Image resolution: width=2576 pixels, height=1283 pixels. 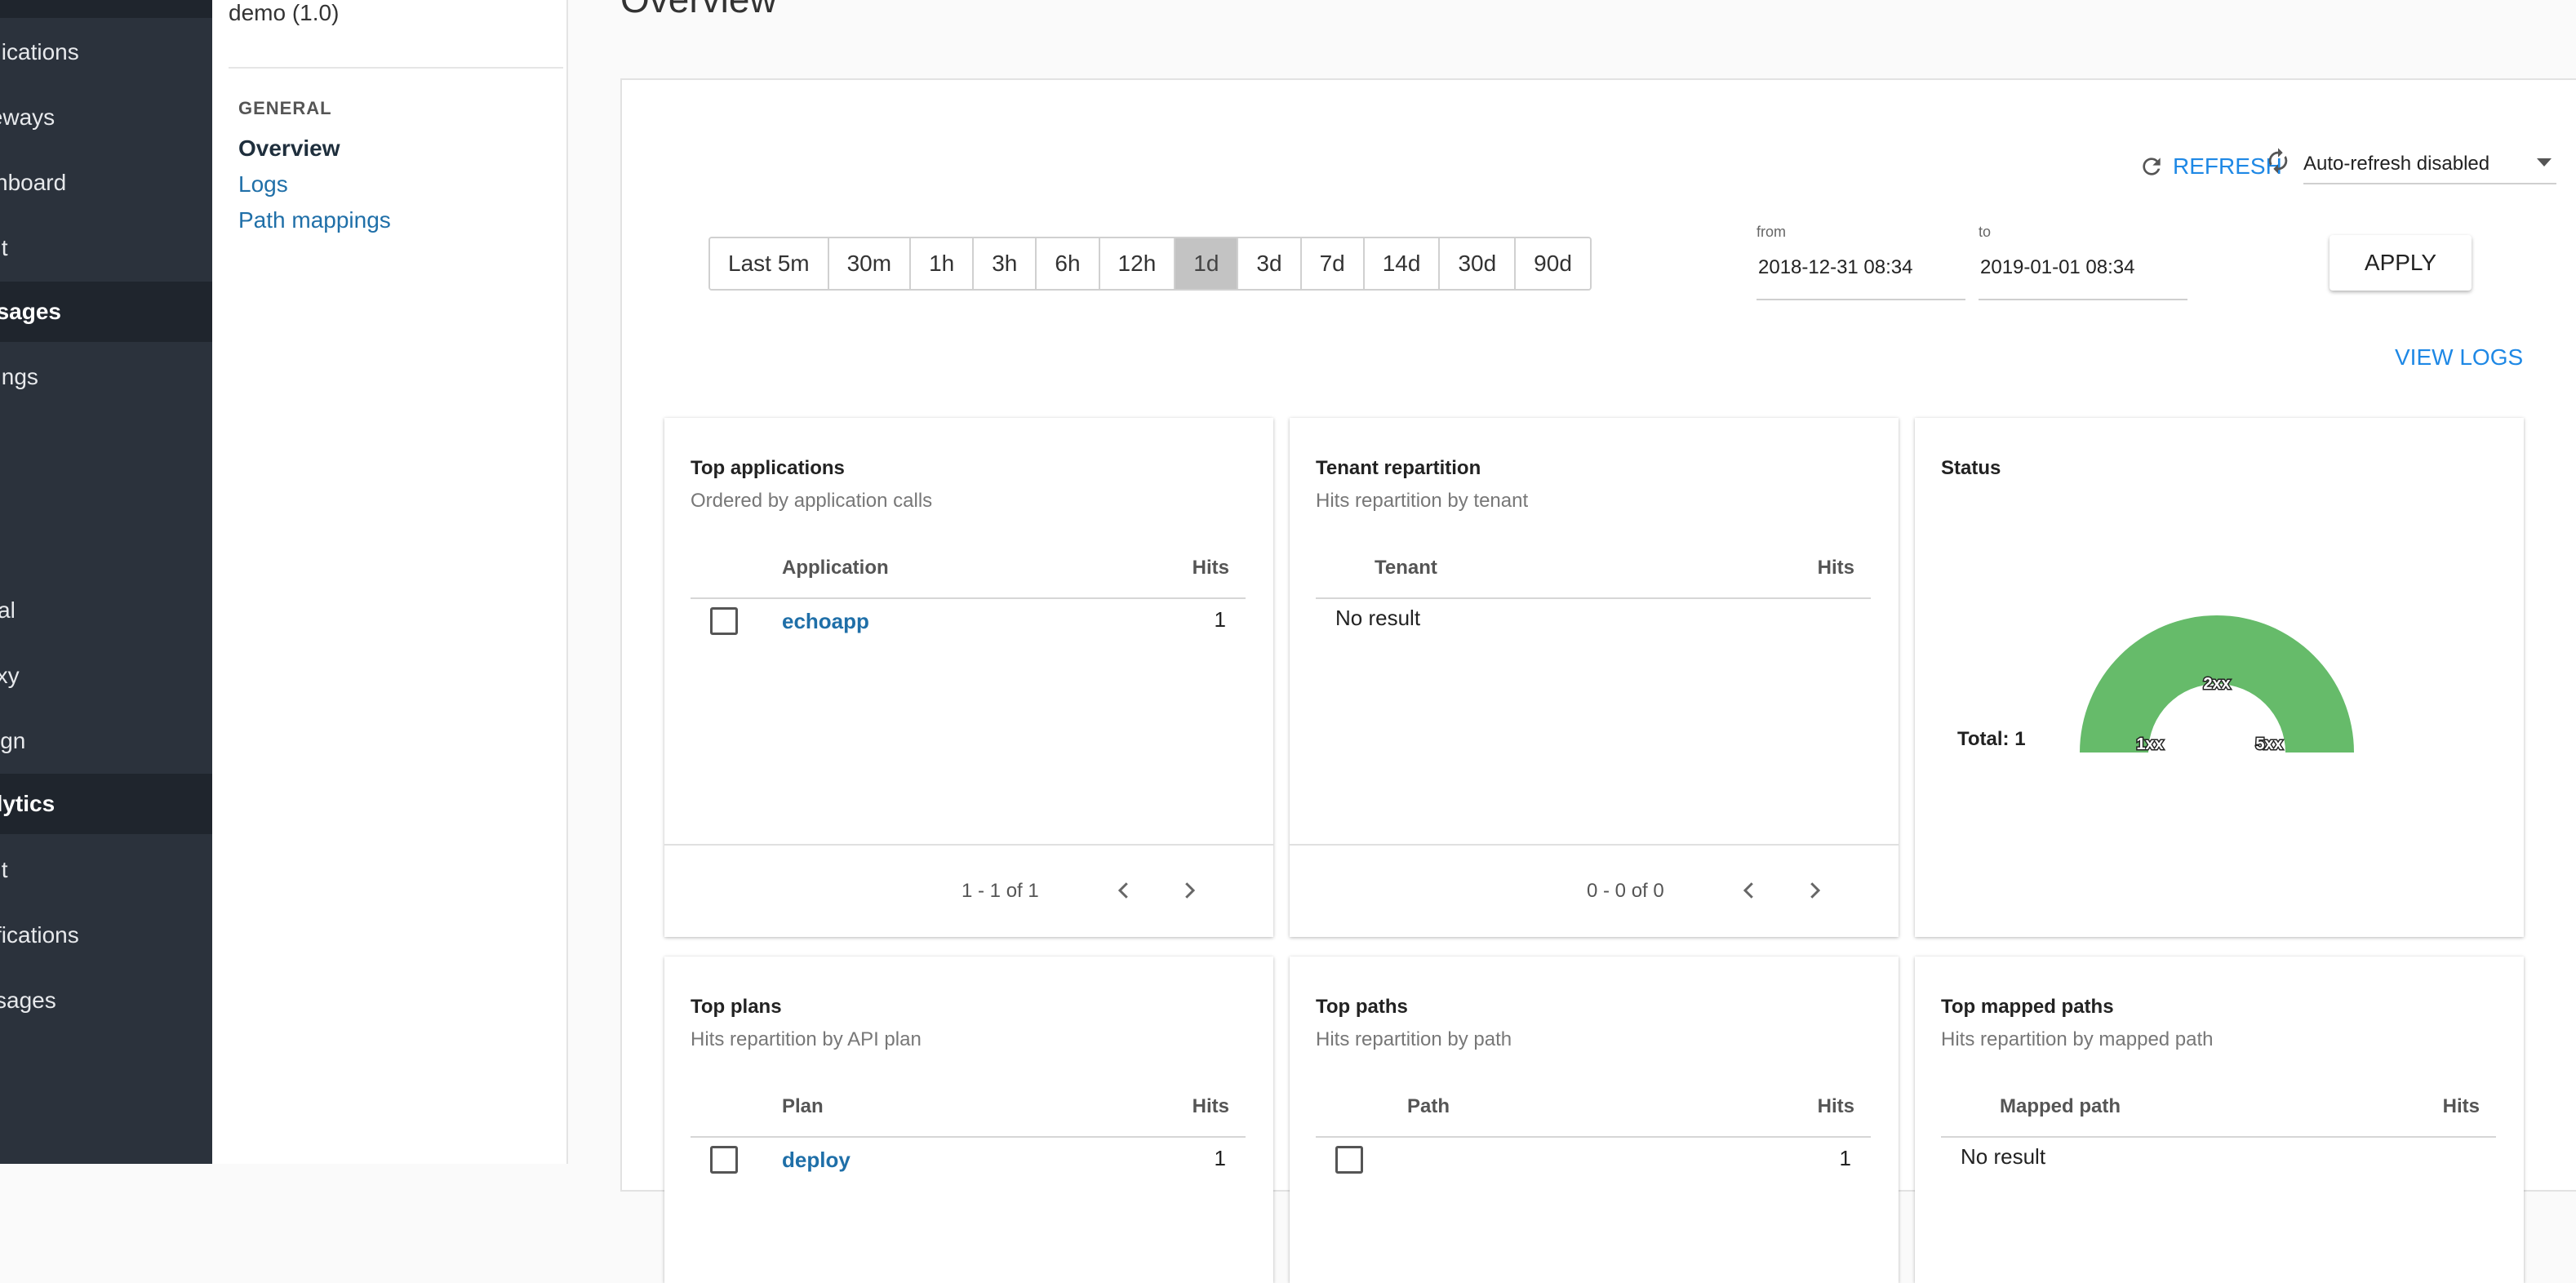 I want to click on pagination: 0 - 0 of 0, so click(x=1594, y=890).